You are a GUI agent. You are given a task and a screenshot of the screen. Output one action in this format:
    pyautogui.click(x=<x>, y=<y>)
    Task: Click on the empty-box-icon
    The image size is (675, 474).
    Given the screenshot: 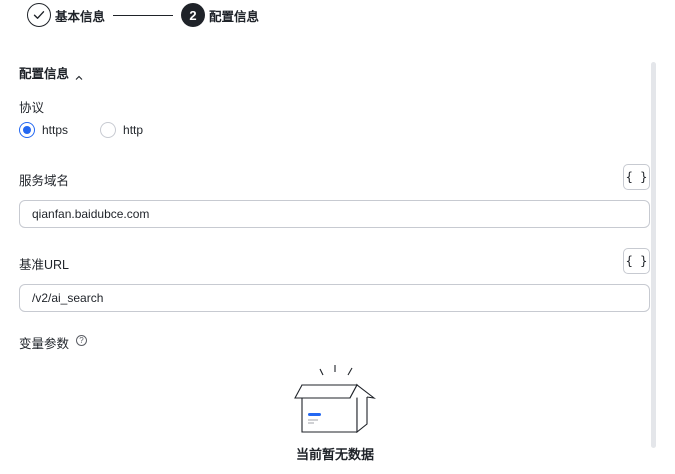 What is the action you would take?
    pyautogui.click(x=335, y=399)
    